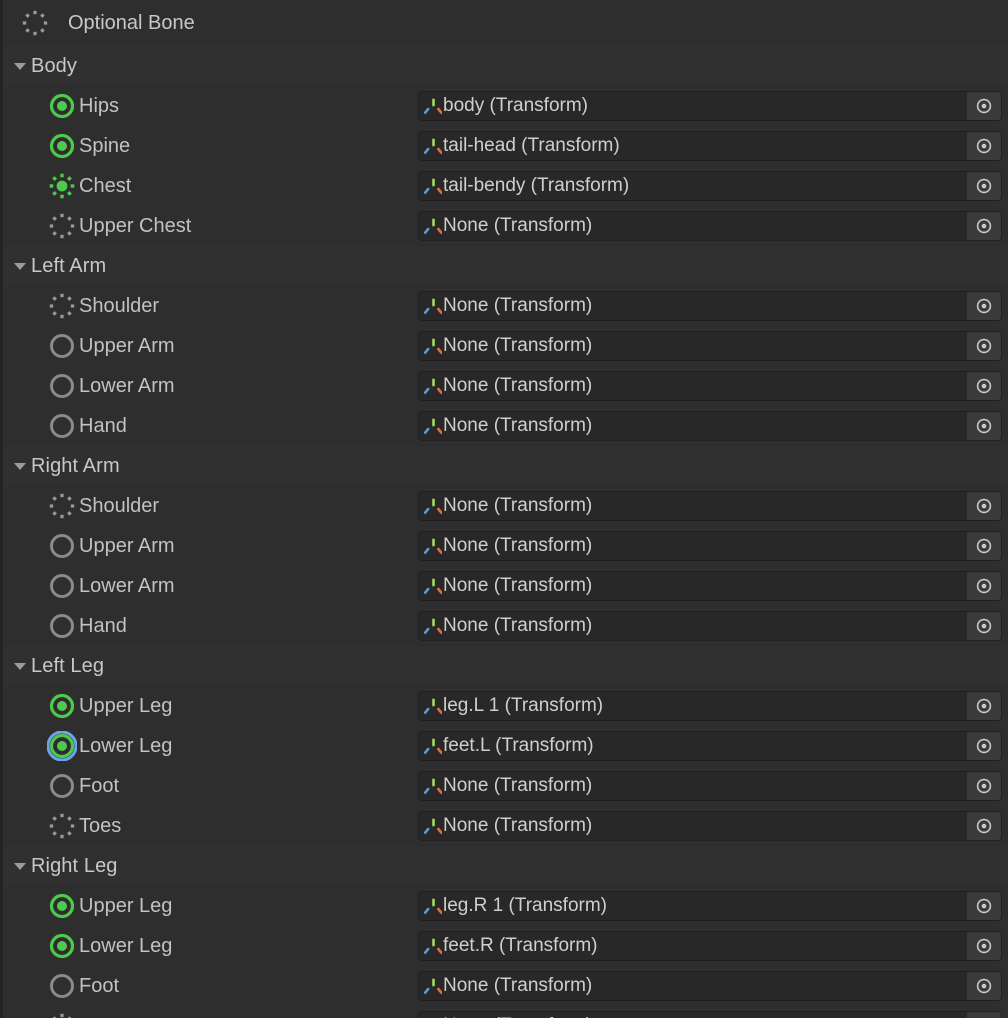 Image resolution: width=1008 pixels, height=1018 pixels. Describe the element at coordinates (505, 866) in the screenshot. I see `section-header-right-leg: Right Leg` at that location.